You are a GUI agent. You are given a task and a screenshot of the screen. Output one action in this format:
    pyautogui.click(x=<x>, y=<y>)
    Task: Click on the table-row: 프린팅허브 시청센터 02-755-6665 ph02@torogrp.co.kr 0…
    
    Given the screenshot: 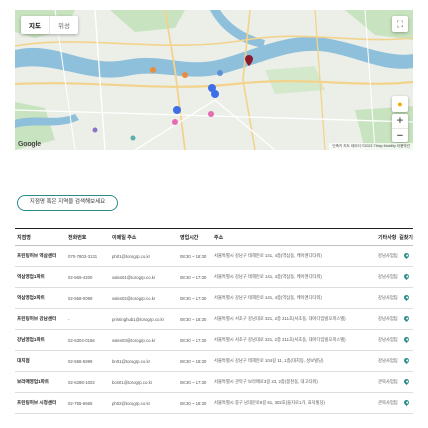 What is the action you would take?
    pyautogui.click(x=214, y=403)
    